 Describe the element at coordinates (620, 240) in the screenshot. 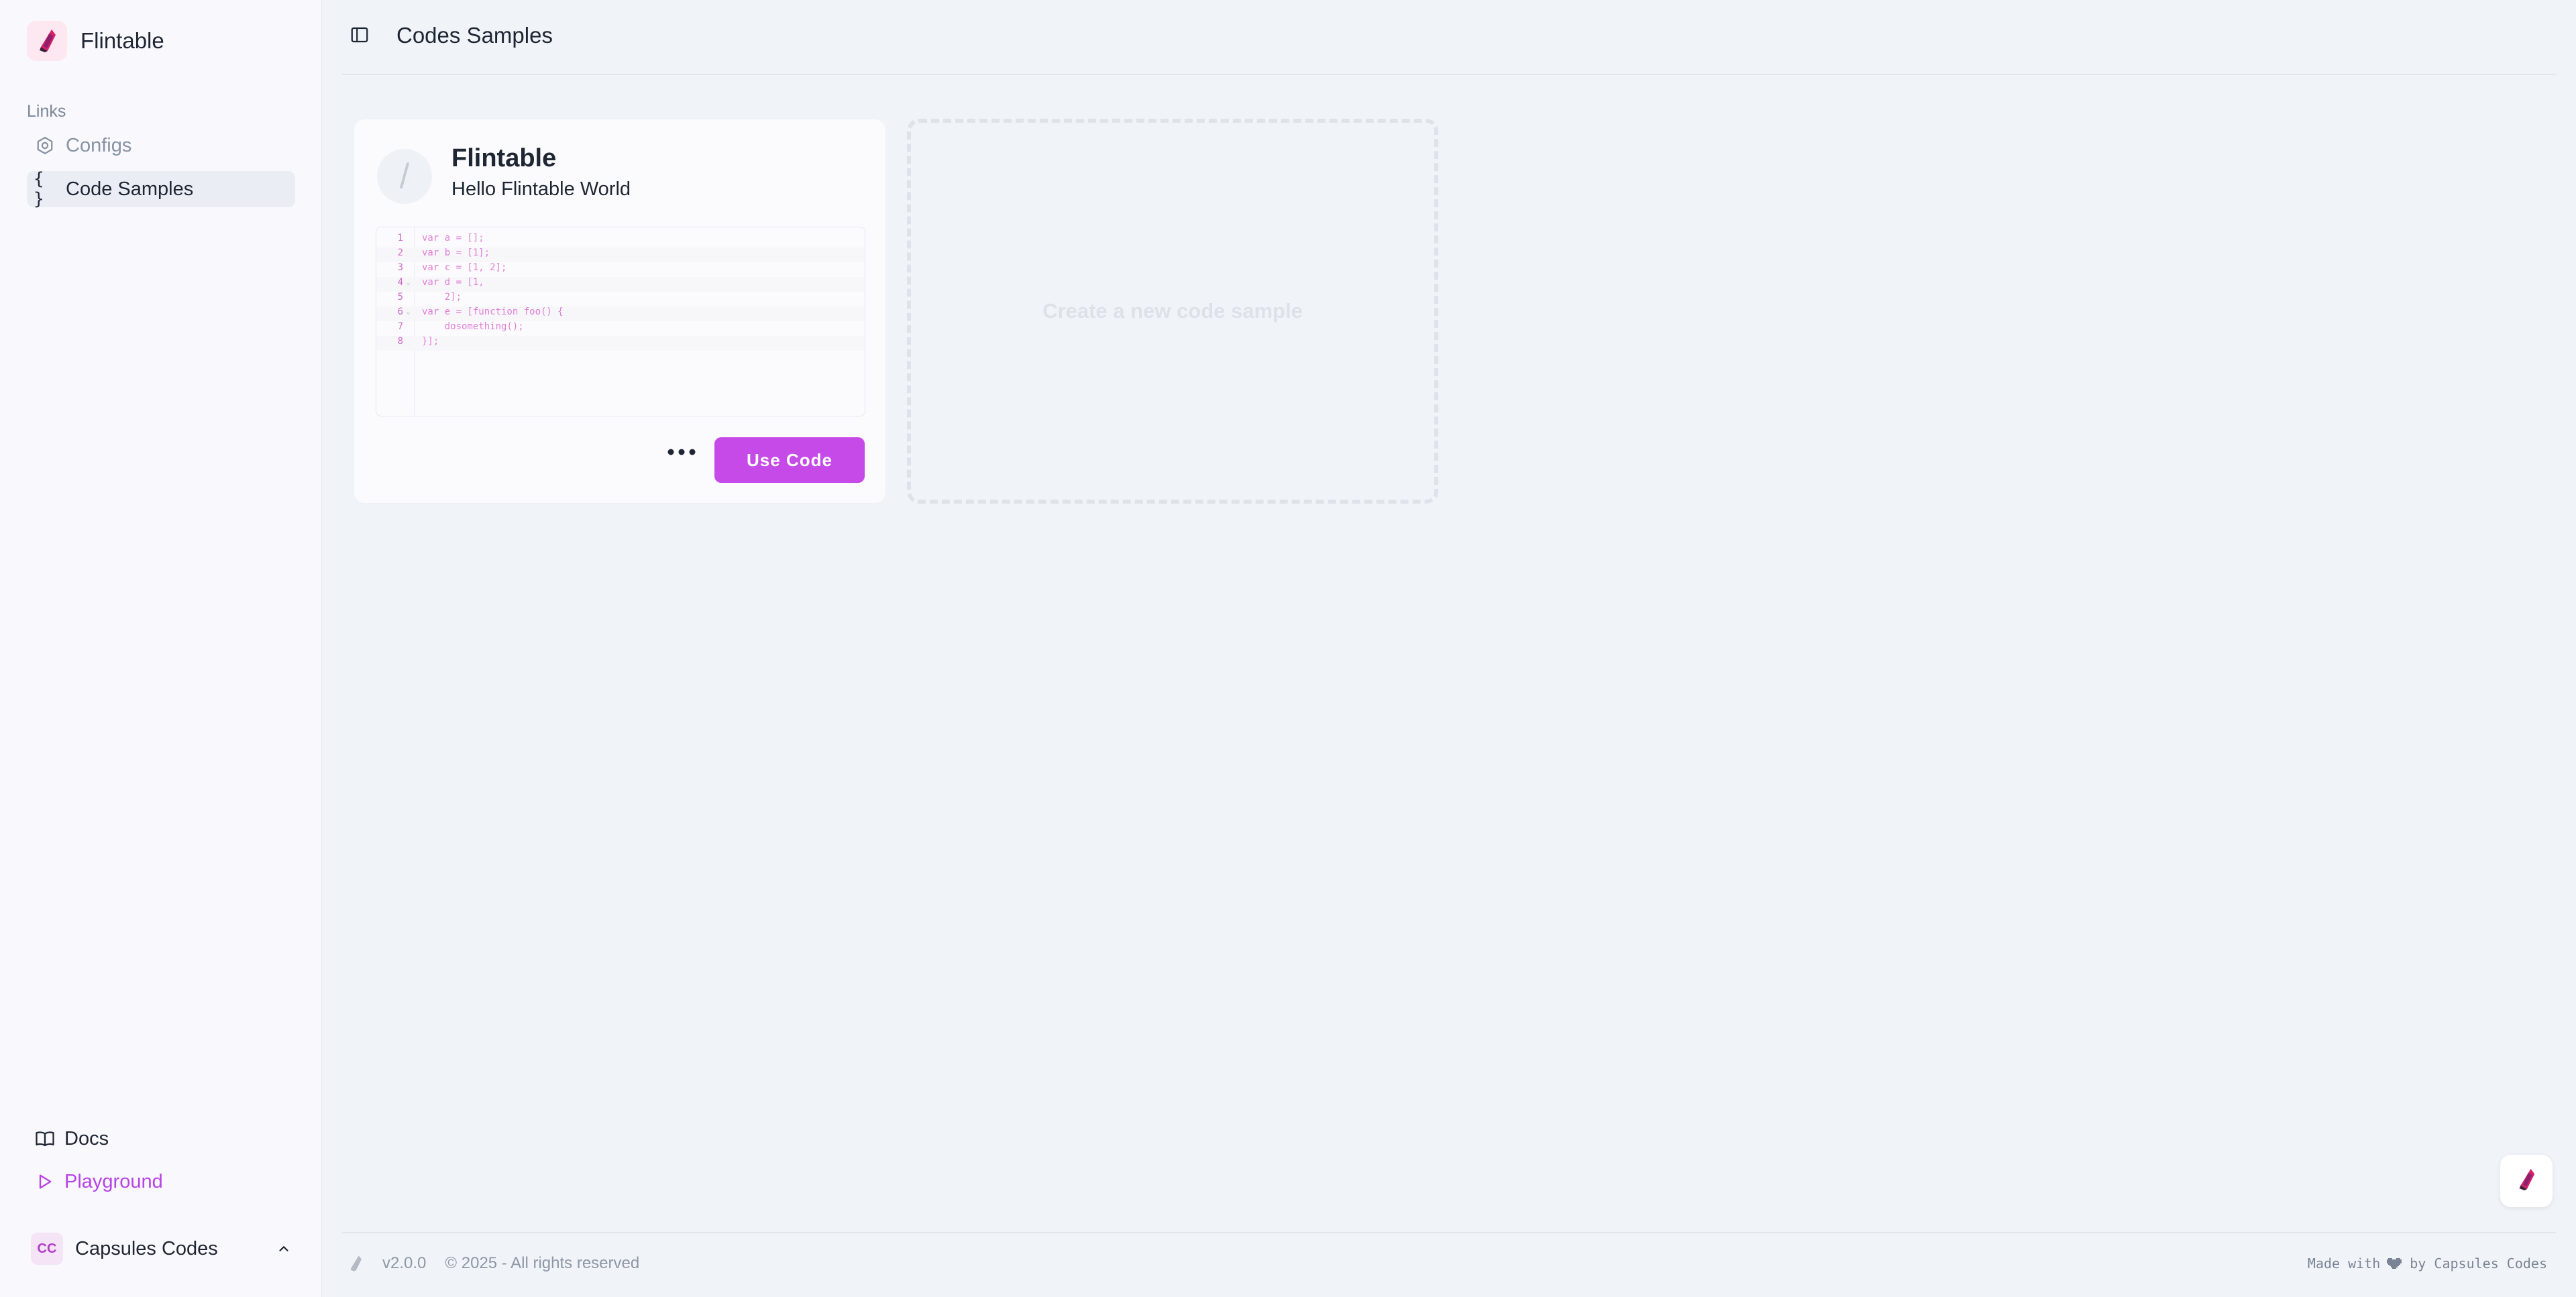

I see `code-line: 1 var a = [];` at that location.